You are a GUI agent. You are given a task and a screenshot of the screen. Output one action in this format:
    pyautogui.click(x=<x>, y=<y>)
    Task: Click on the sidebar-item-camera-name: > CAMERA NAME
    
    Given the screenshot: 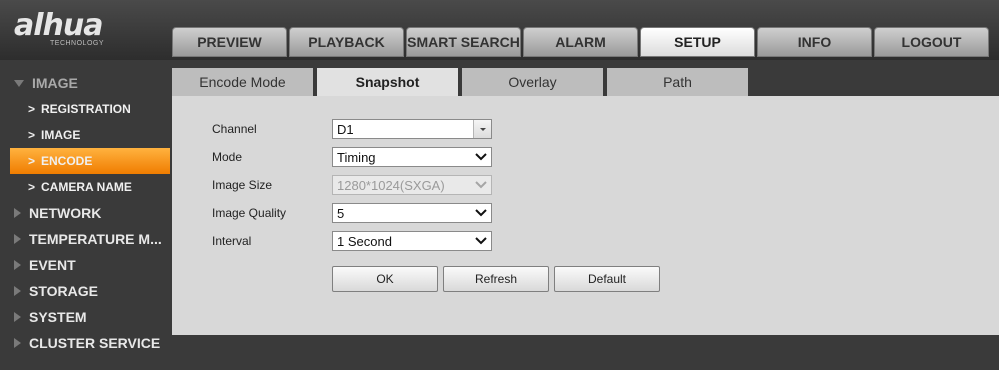 What is the action you would take?
    pyautogui.click(x=86, y=187)
    